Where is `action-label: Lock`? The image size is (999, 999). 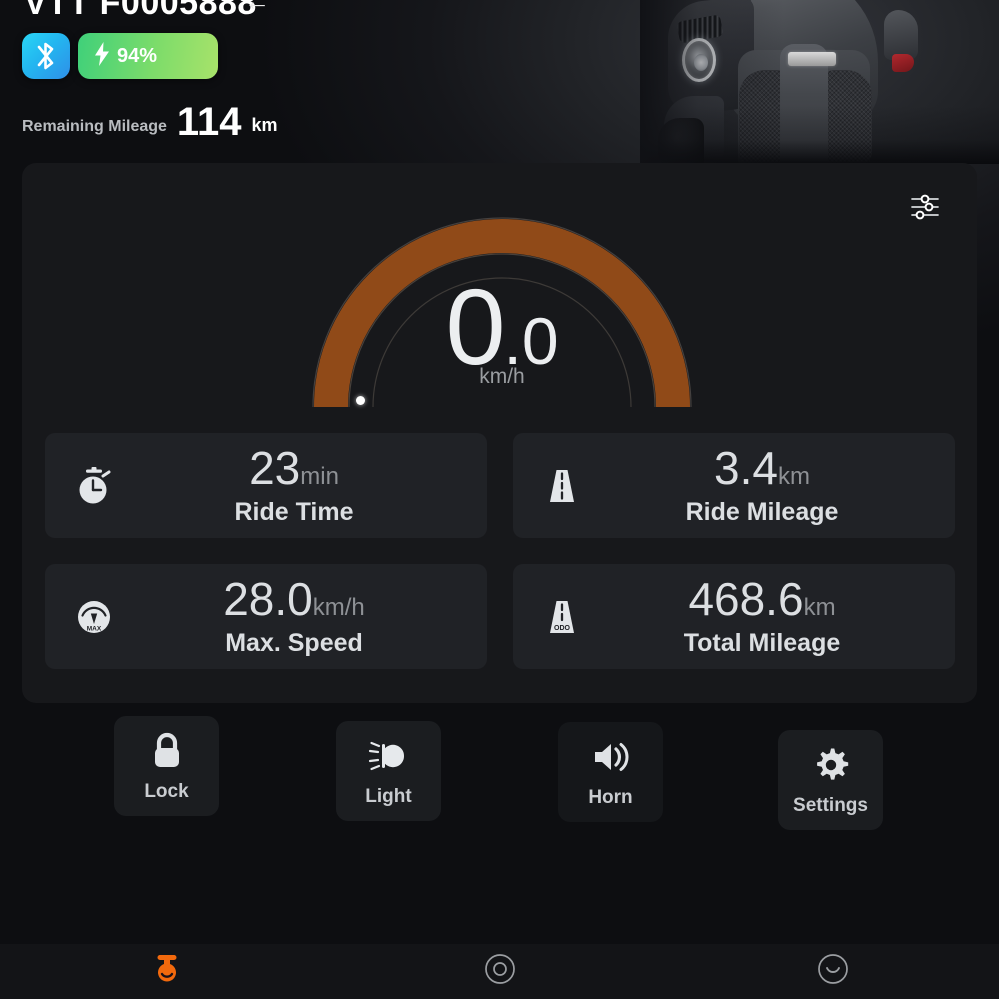
action-label: Lock is located at coordinates (166, 791).